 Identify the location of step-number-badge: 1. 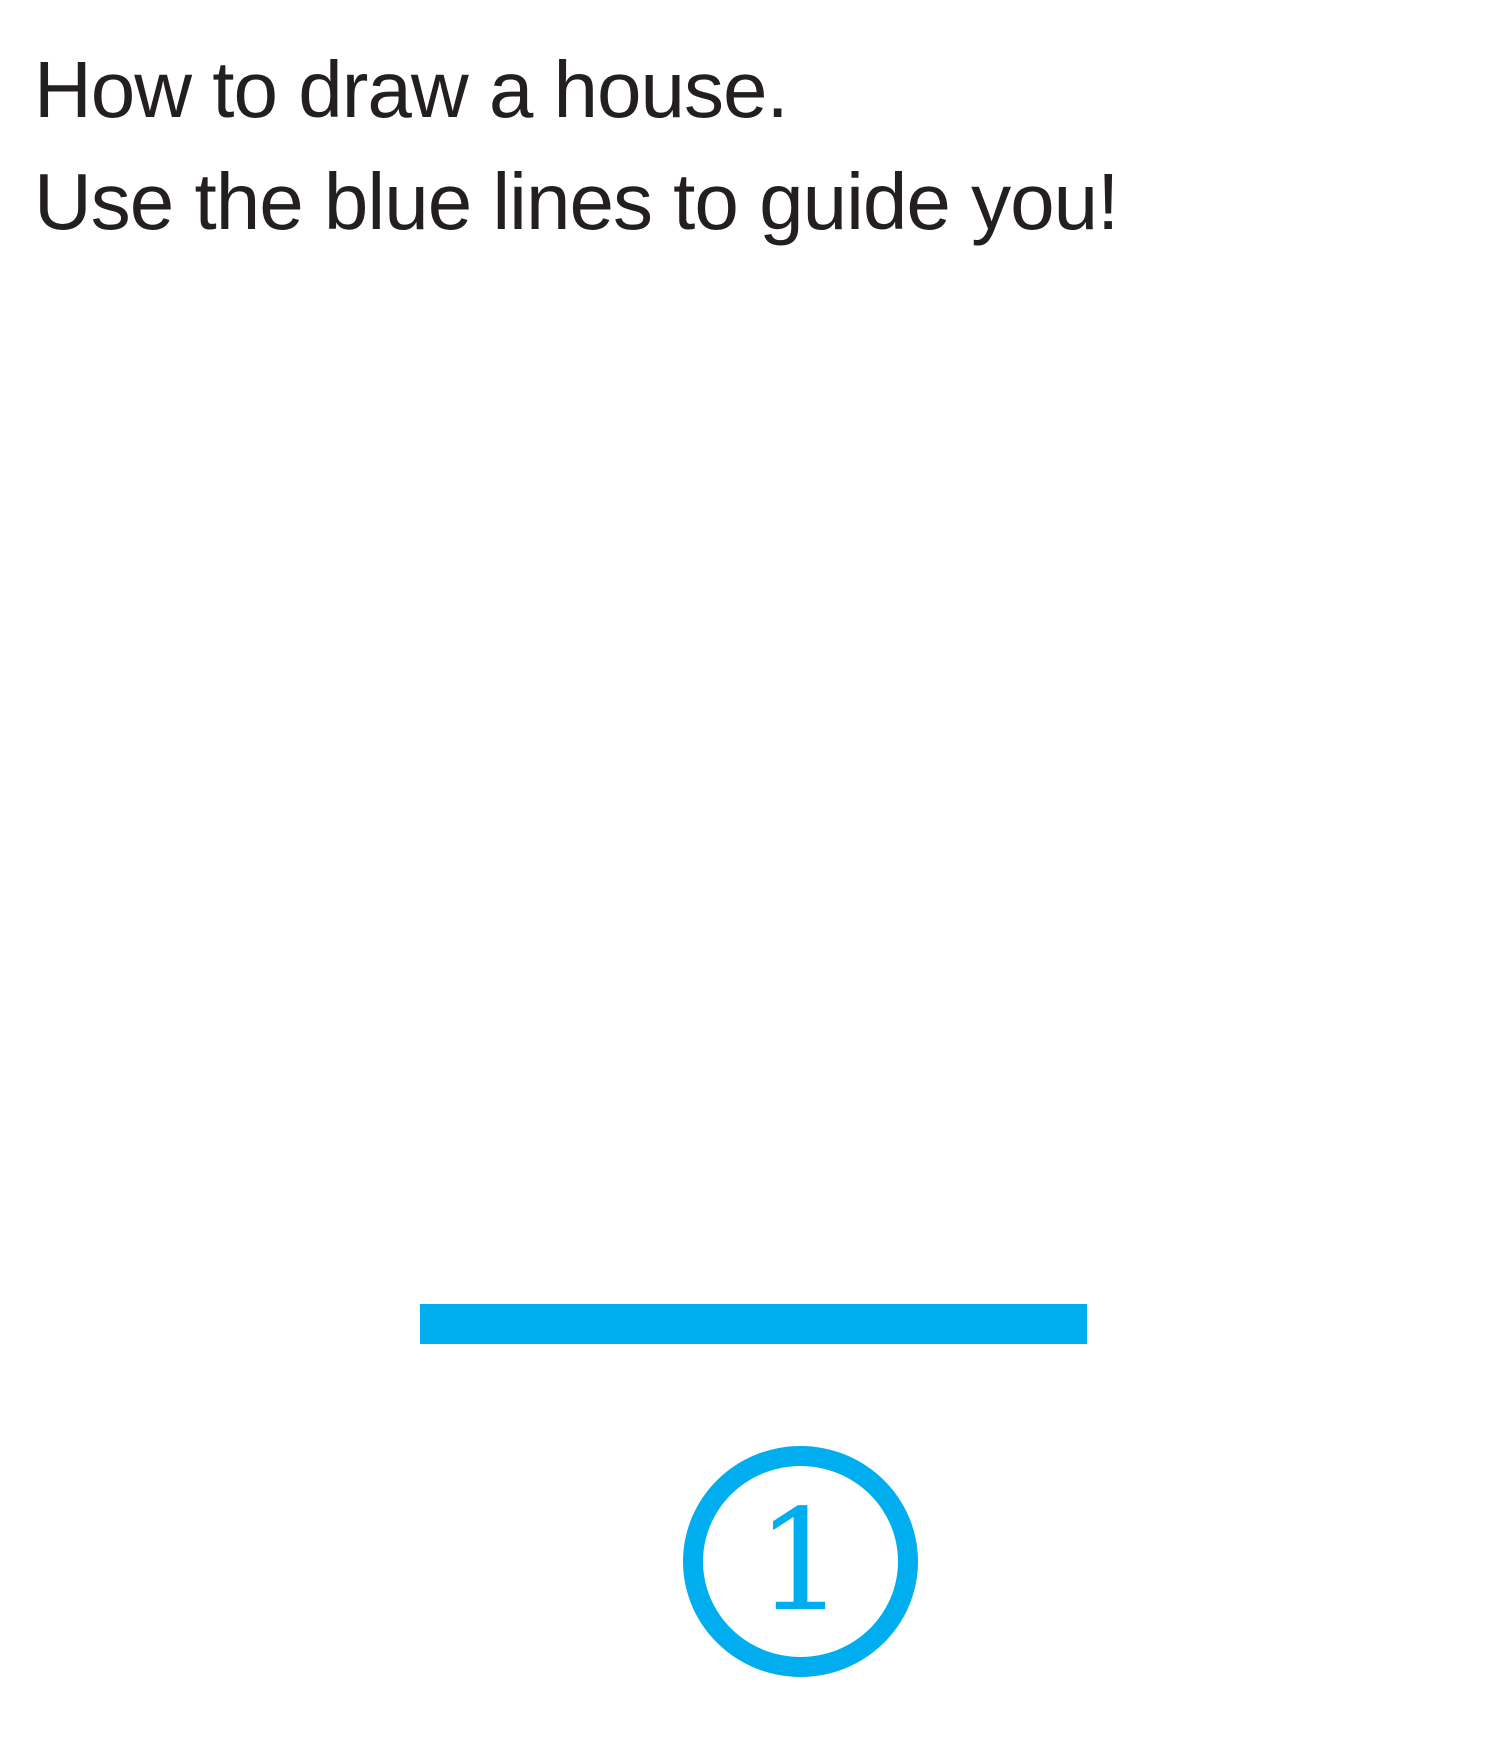
(800, 1561).